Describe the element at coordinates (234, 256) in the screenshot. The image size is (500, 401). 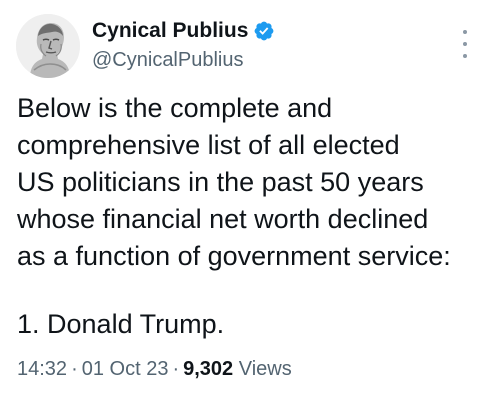
I see `tweet-text-line: as a function of government service:` at that location.